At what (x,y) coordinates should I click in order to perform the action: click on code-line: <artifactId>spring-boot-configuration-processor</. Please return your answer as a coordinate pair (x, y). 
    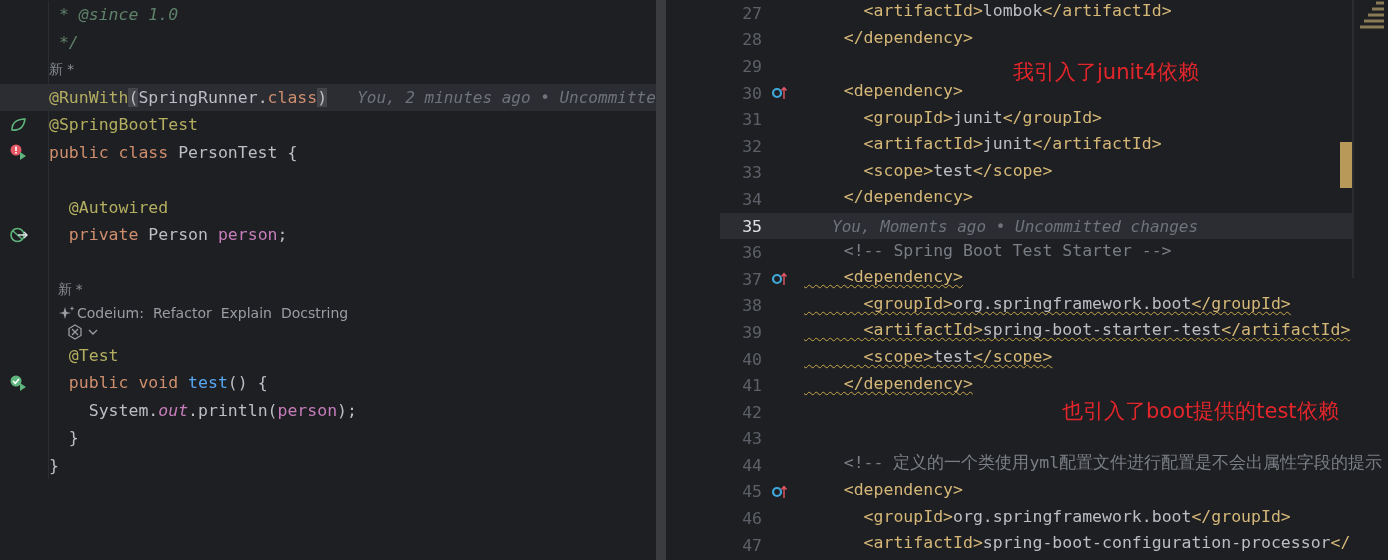
    Looking at the image, I should click on (1106, 544).